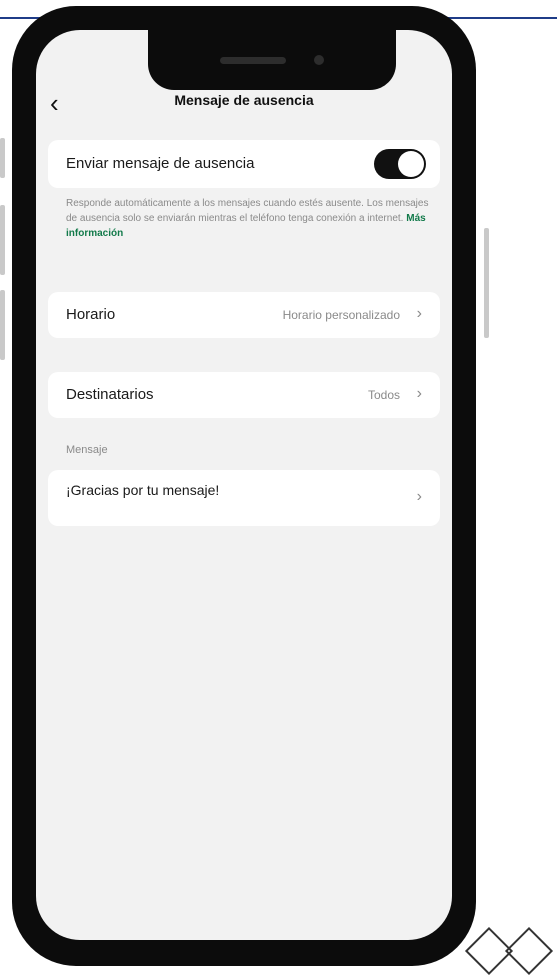 Image resolution: width=557 pixels, height=977 pixels. What do you see at coordinates (244, 315) in the screenshot?
I see `schedule-row: Horario Horario personalizado ›` at bounding box center [244, 315].